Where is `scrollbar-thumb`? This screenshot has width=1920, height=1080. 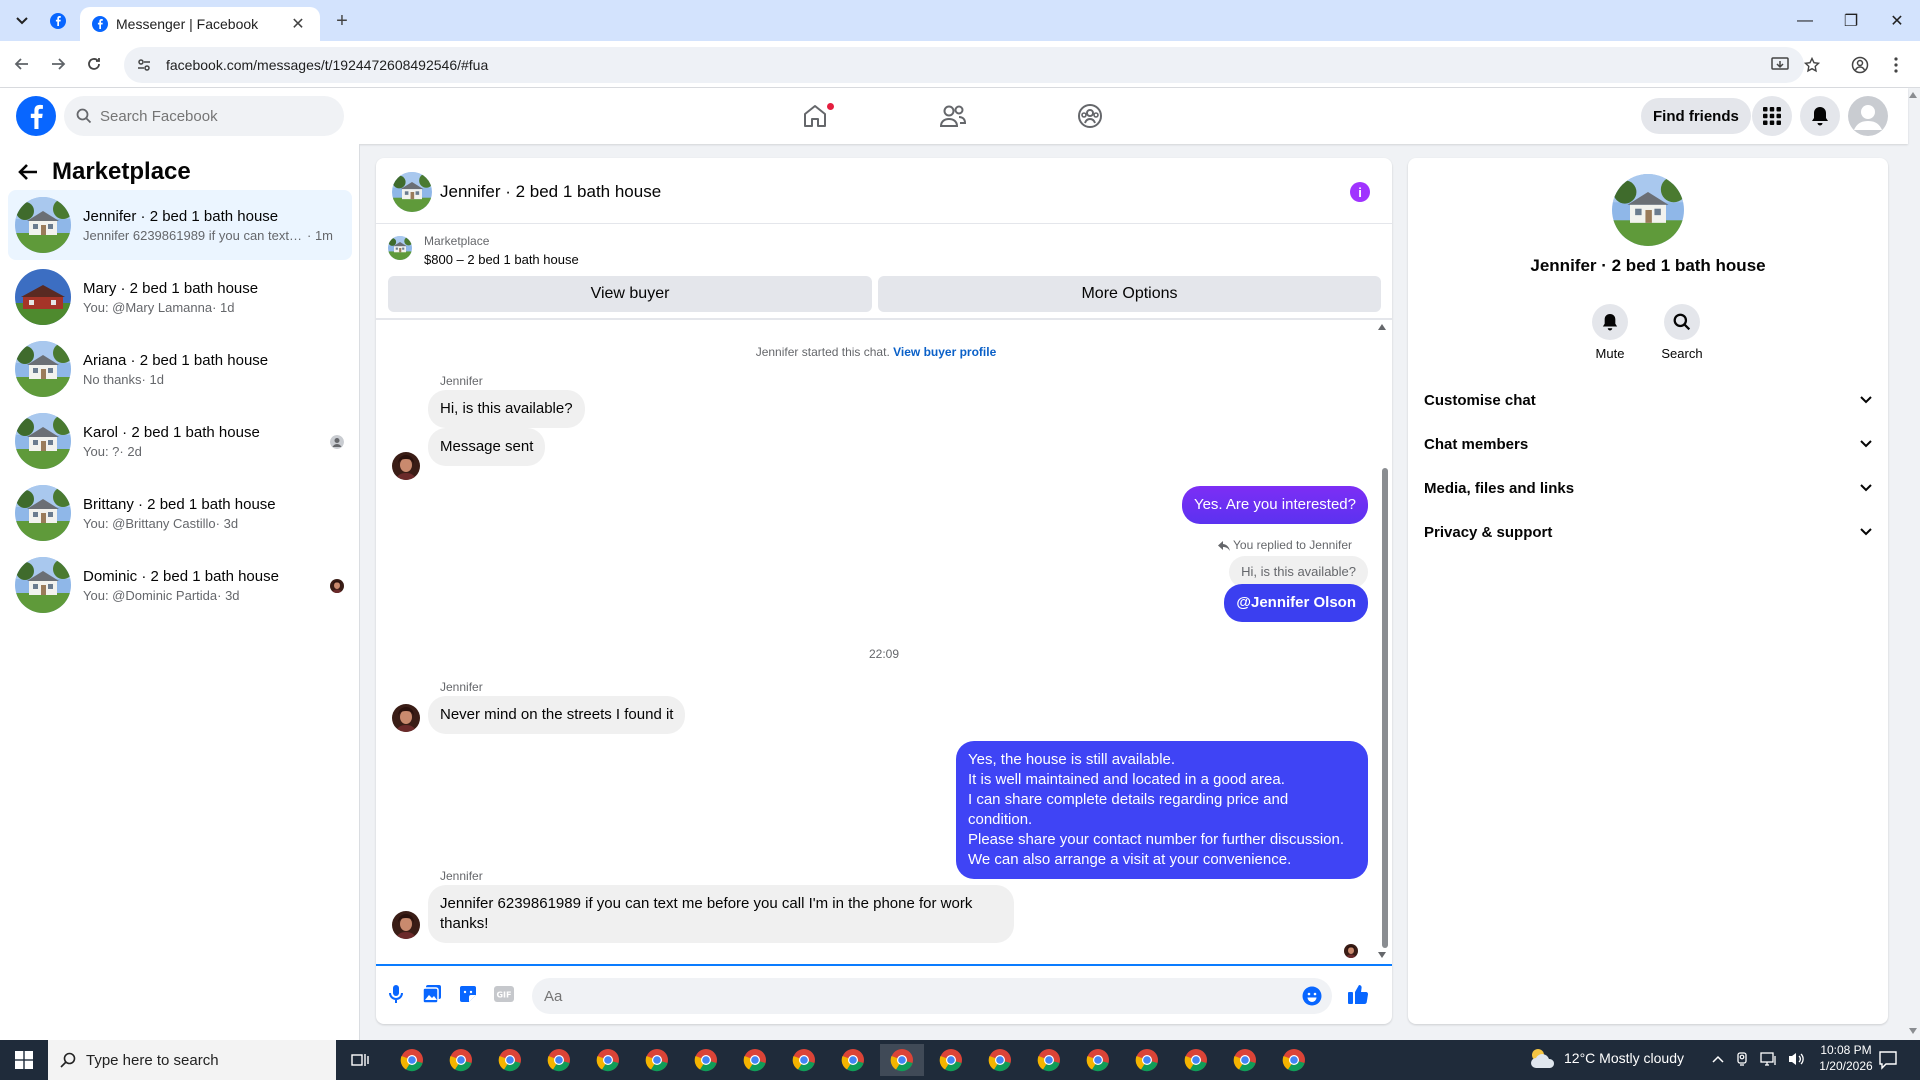 scrollbar-thumb is located at coordinates (1385, 708).